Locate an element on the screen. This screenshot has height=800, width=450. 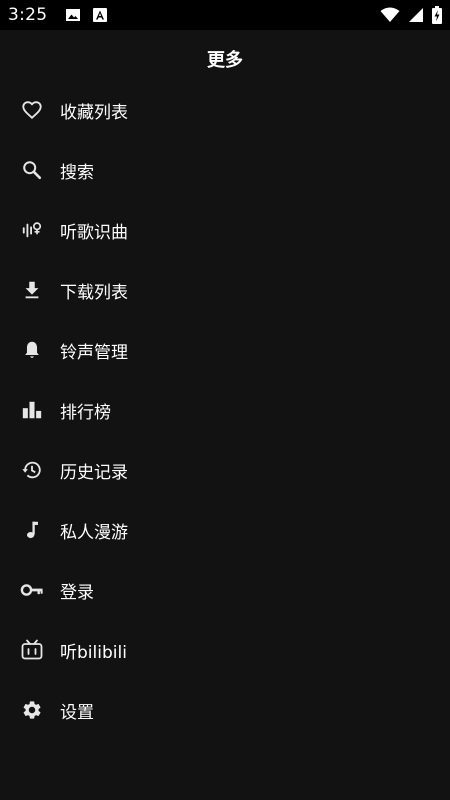
status-time: 3:25 is located at coordinates (28, 15).